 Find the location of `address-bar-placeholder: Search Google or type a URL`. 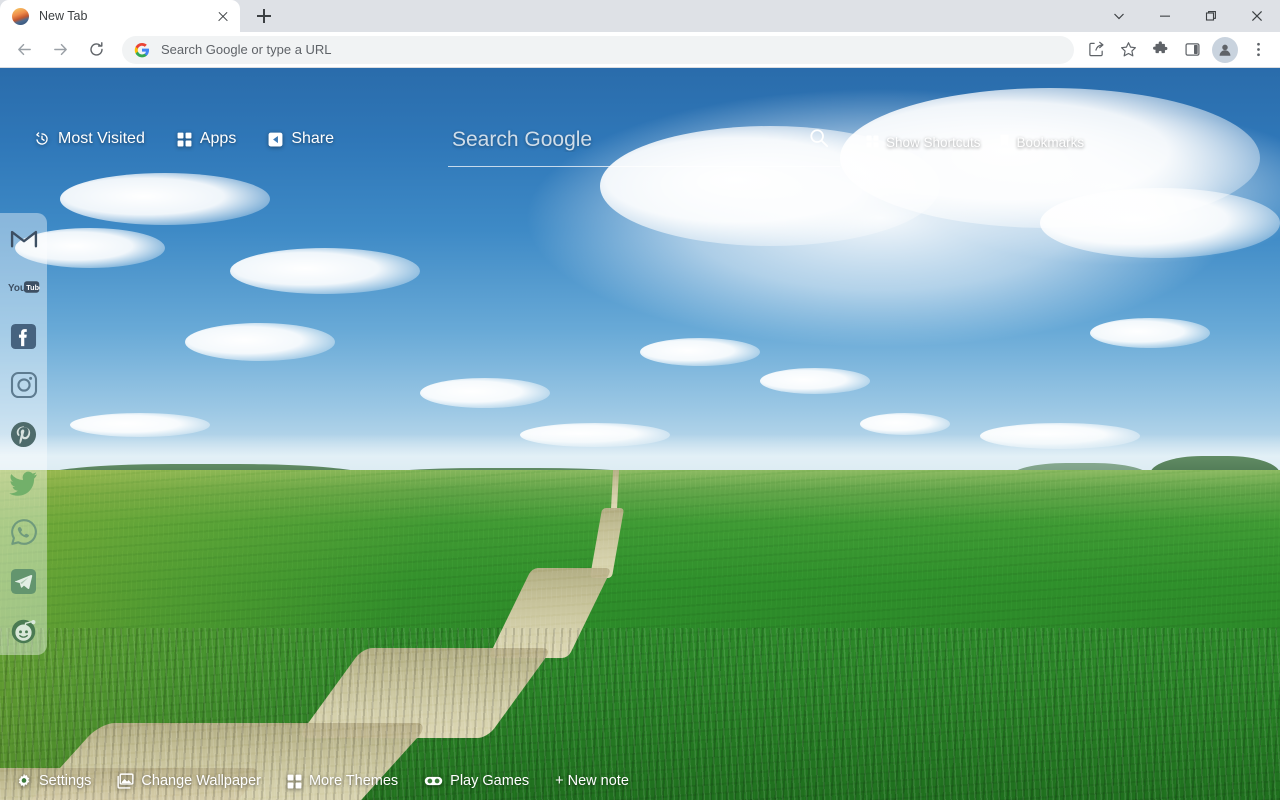

address-bar-placeholder: Search Google or type a URL is located at coordinates (246, 49).